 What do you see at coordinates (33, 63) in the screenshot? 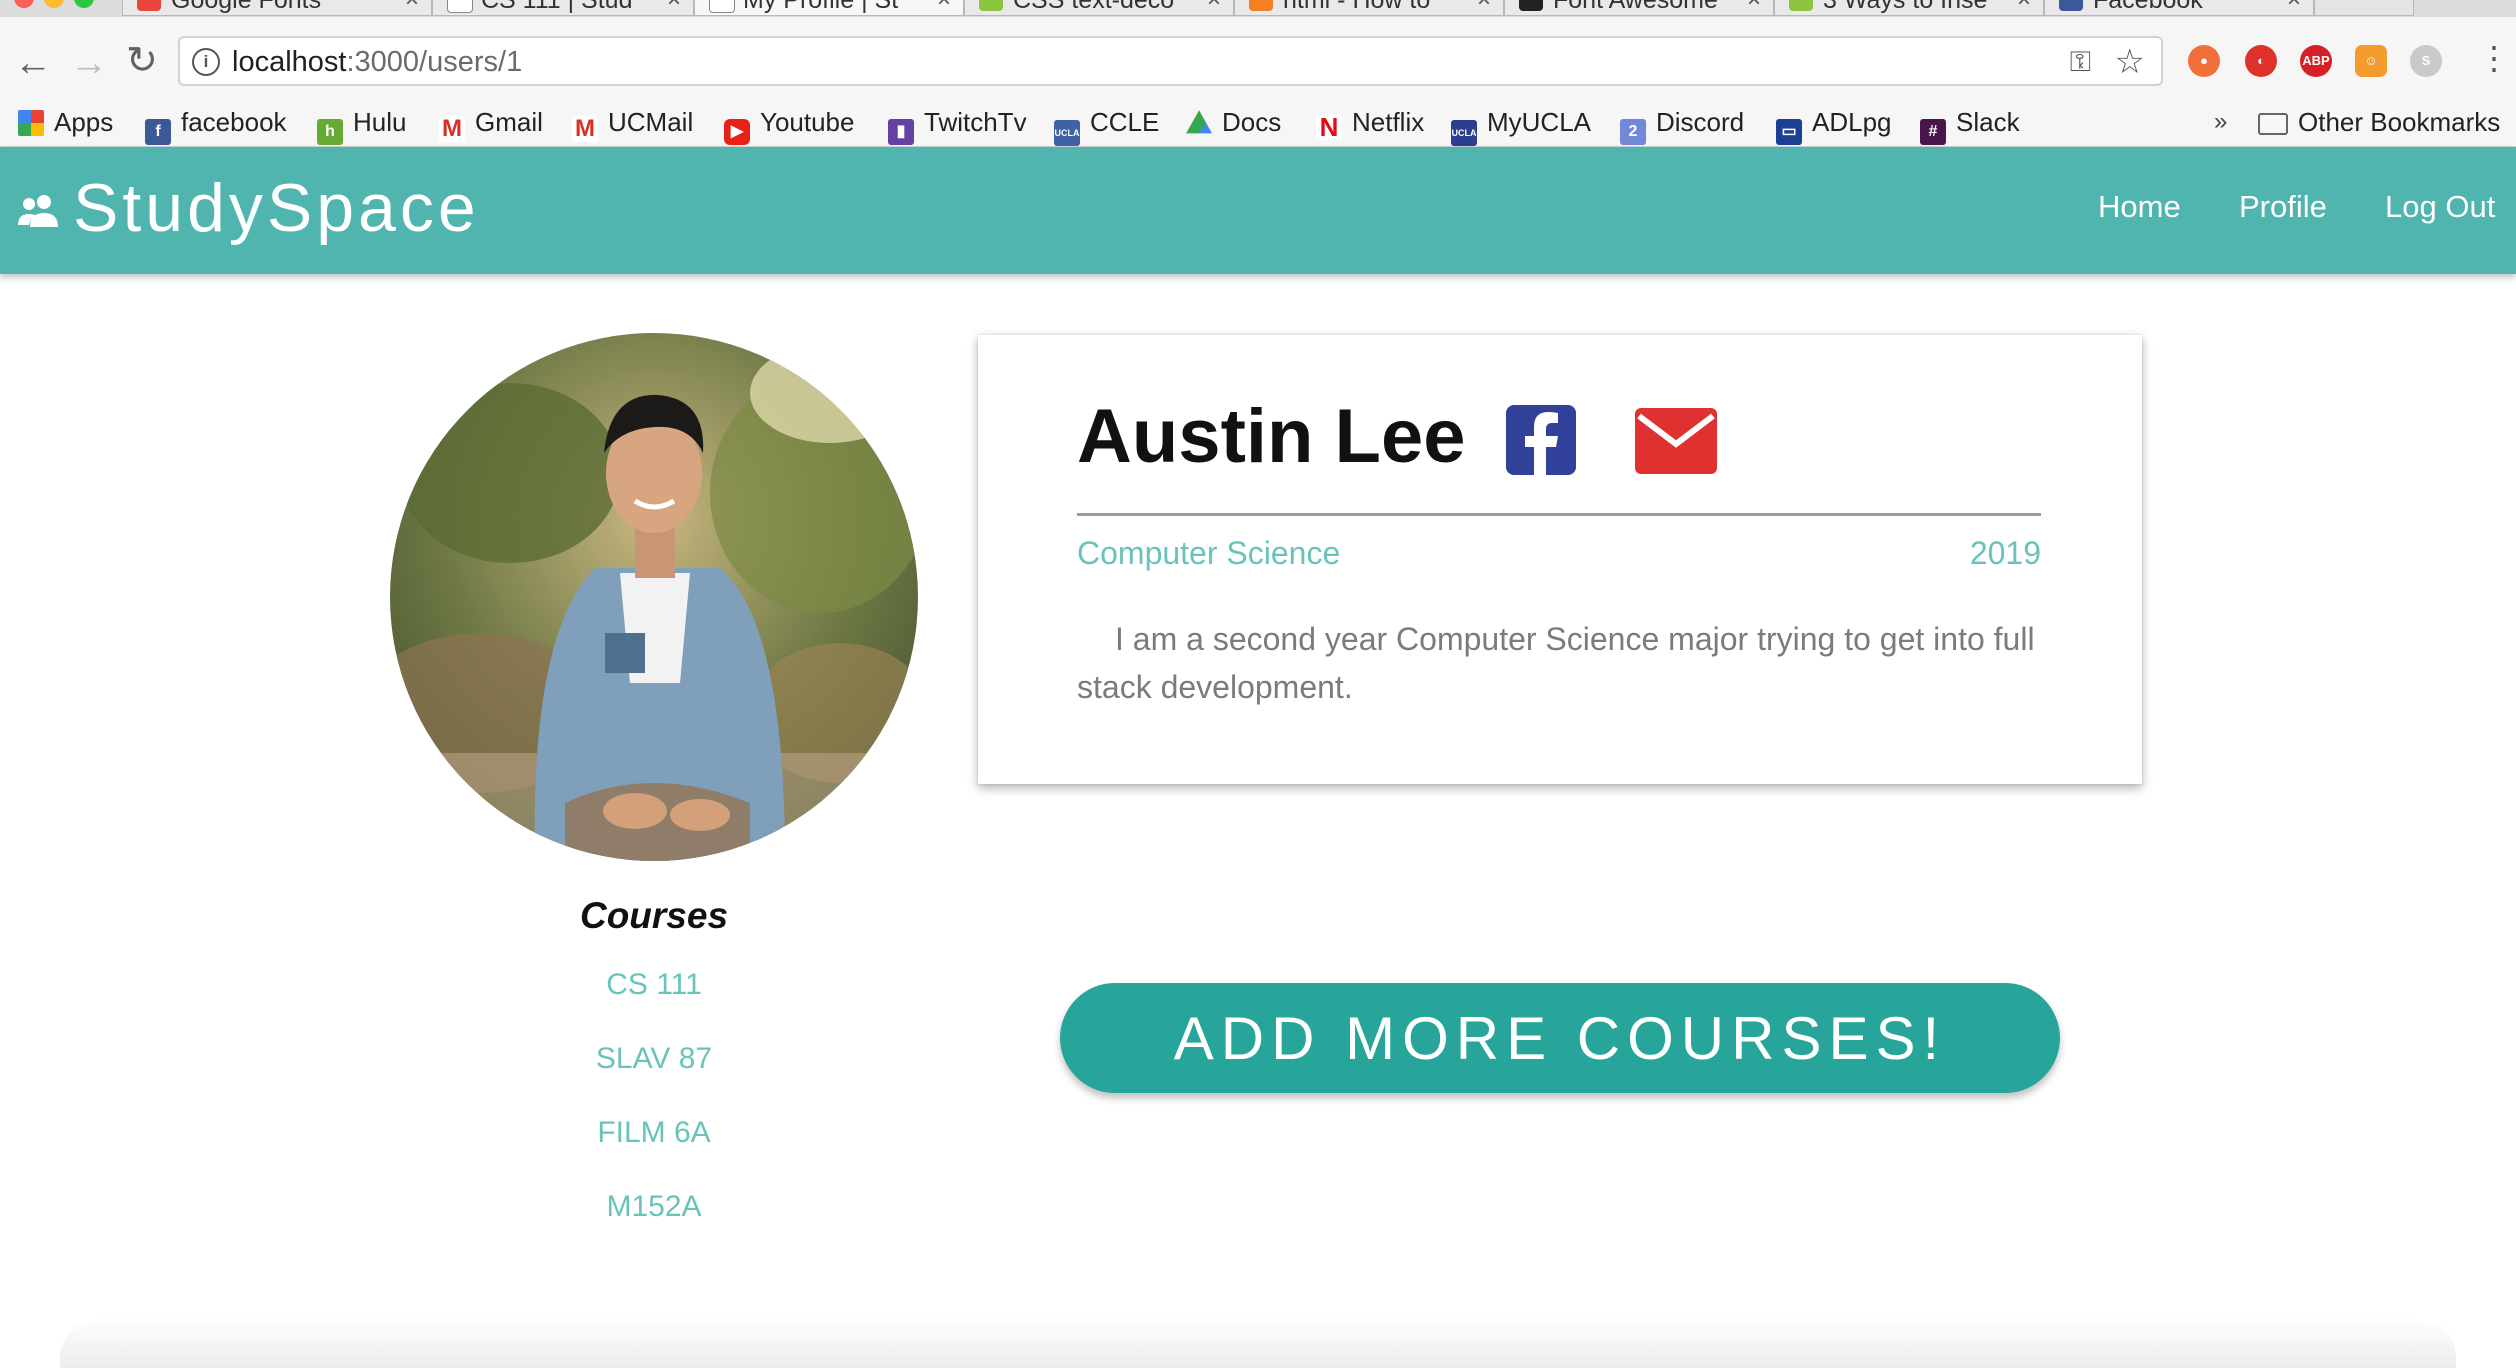
I see `back-arrow-icon: ←` at bounding box center [33, 63].